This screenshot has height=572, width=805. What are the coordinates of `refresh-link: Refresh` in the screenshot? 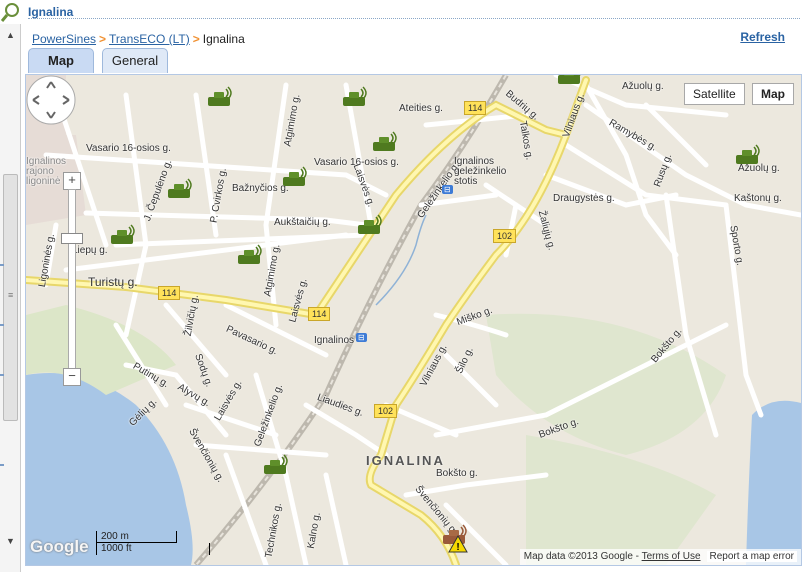 It's located at (762, 37).